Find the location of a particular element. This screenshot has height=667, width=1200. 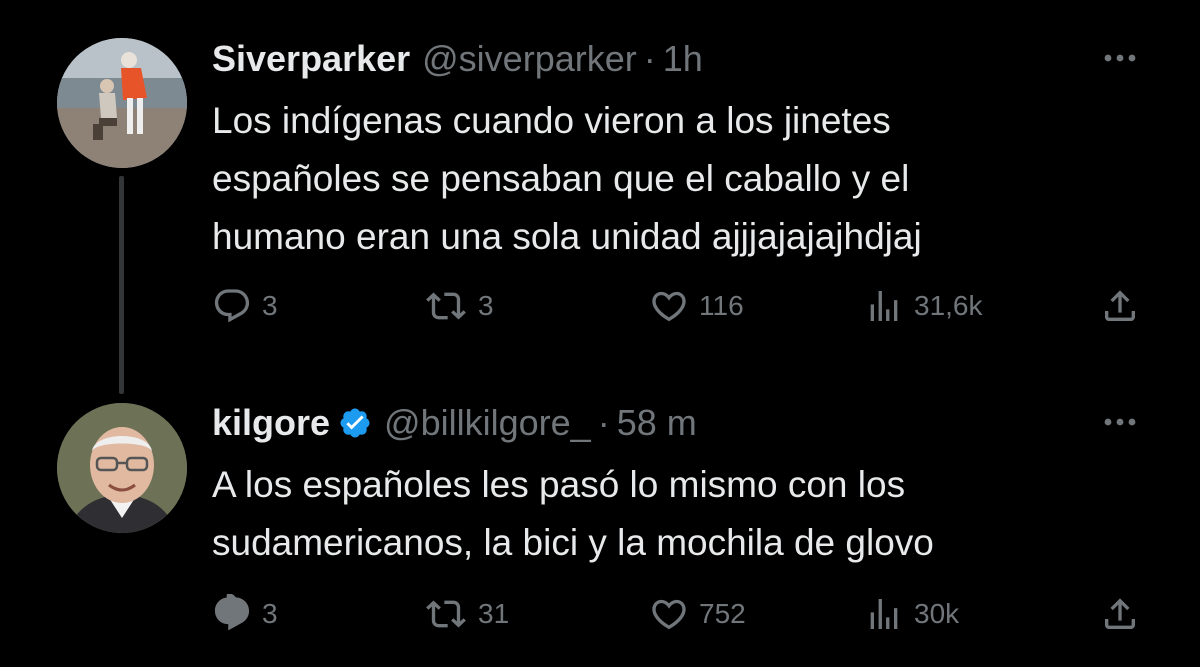

like-count: 752 is located at coordinates (722, 613).